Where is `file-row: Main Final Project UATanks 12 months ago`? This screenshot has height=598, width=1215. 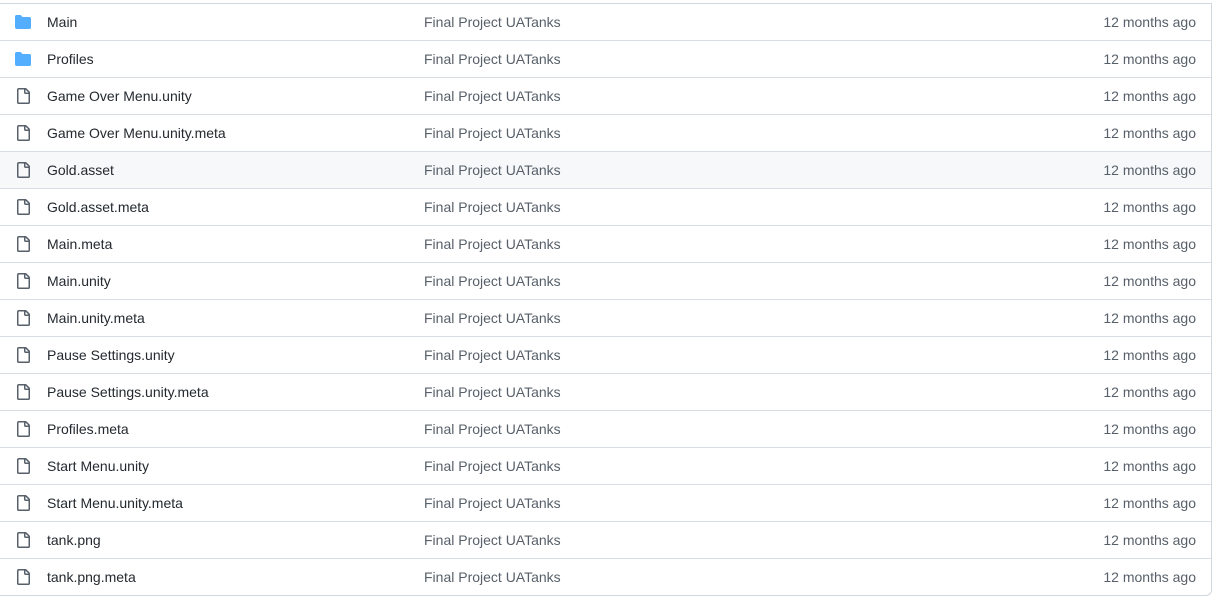
file-row: Main Final Project UATanks 12 months ago is located at coordinates (605, 22).